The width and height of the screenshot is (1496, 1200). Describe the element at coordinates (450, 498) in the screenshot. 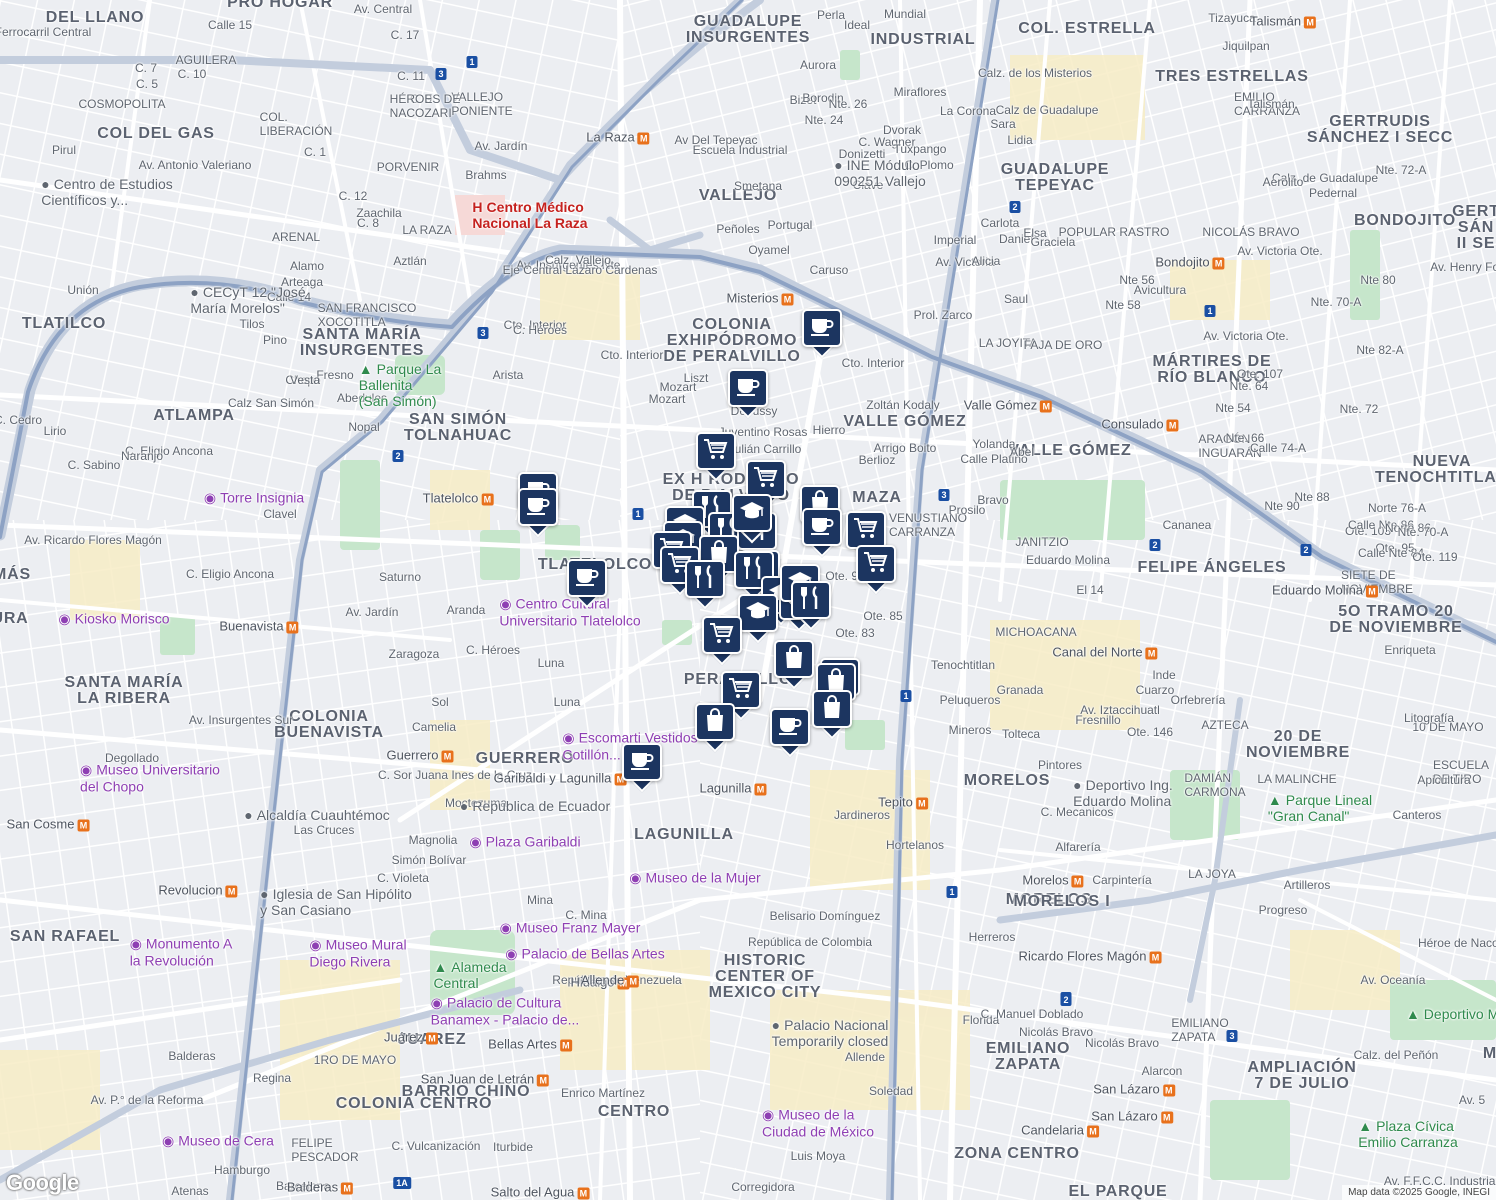

I see `metro-station-name: Tlatelolco` at that location.